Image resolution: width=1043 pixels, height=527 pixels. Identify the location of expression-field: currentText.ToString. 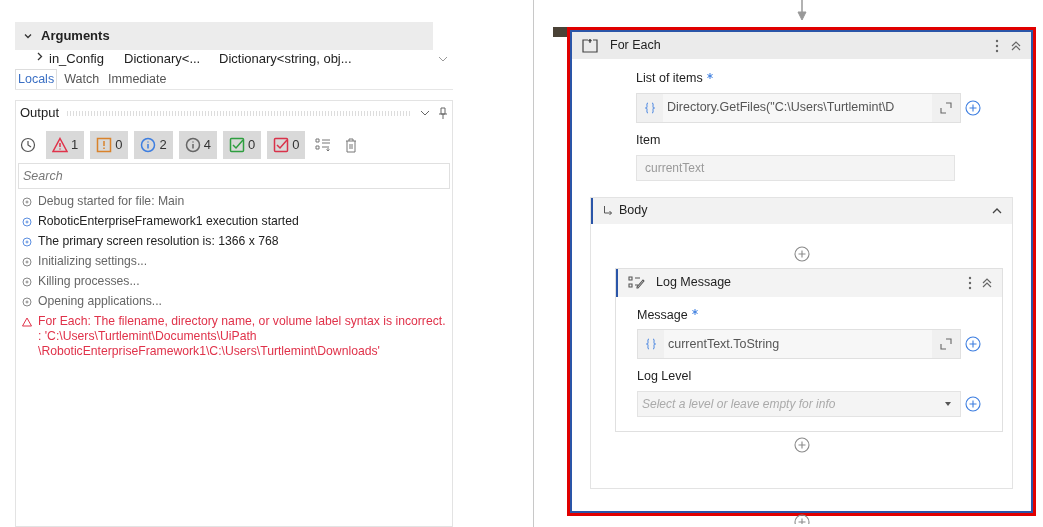
(799, 344).